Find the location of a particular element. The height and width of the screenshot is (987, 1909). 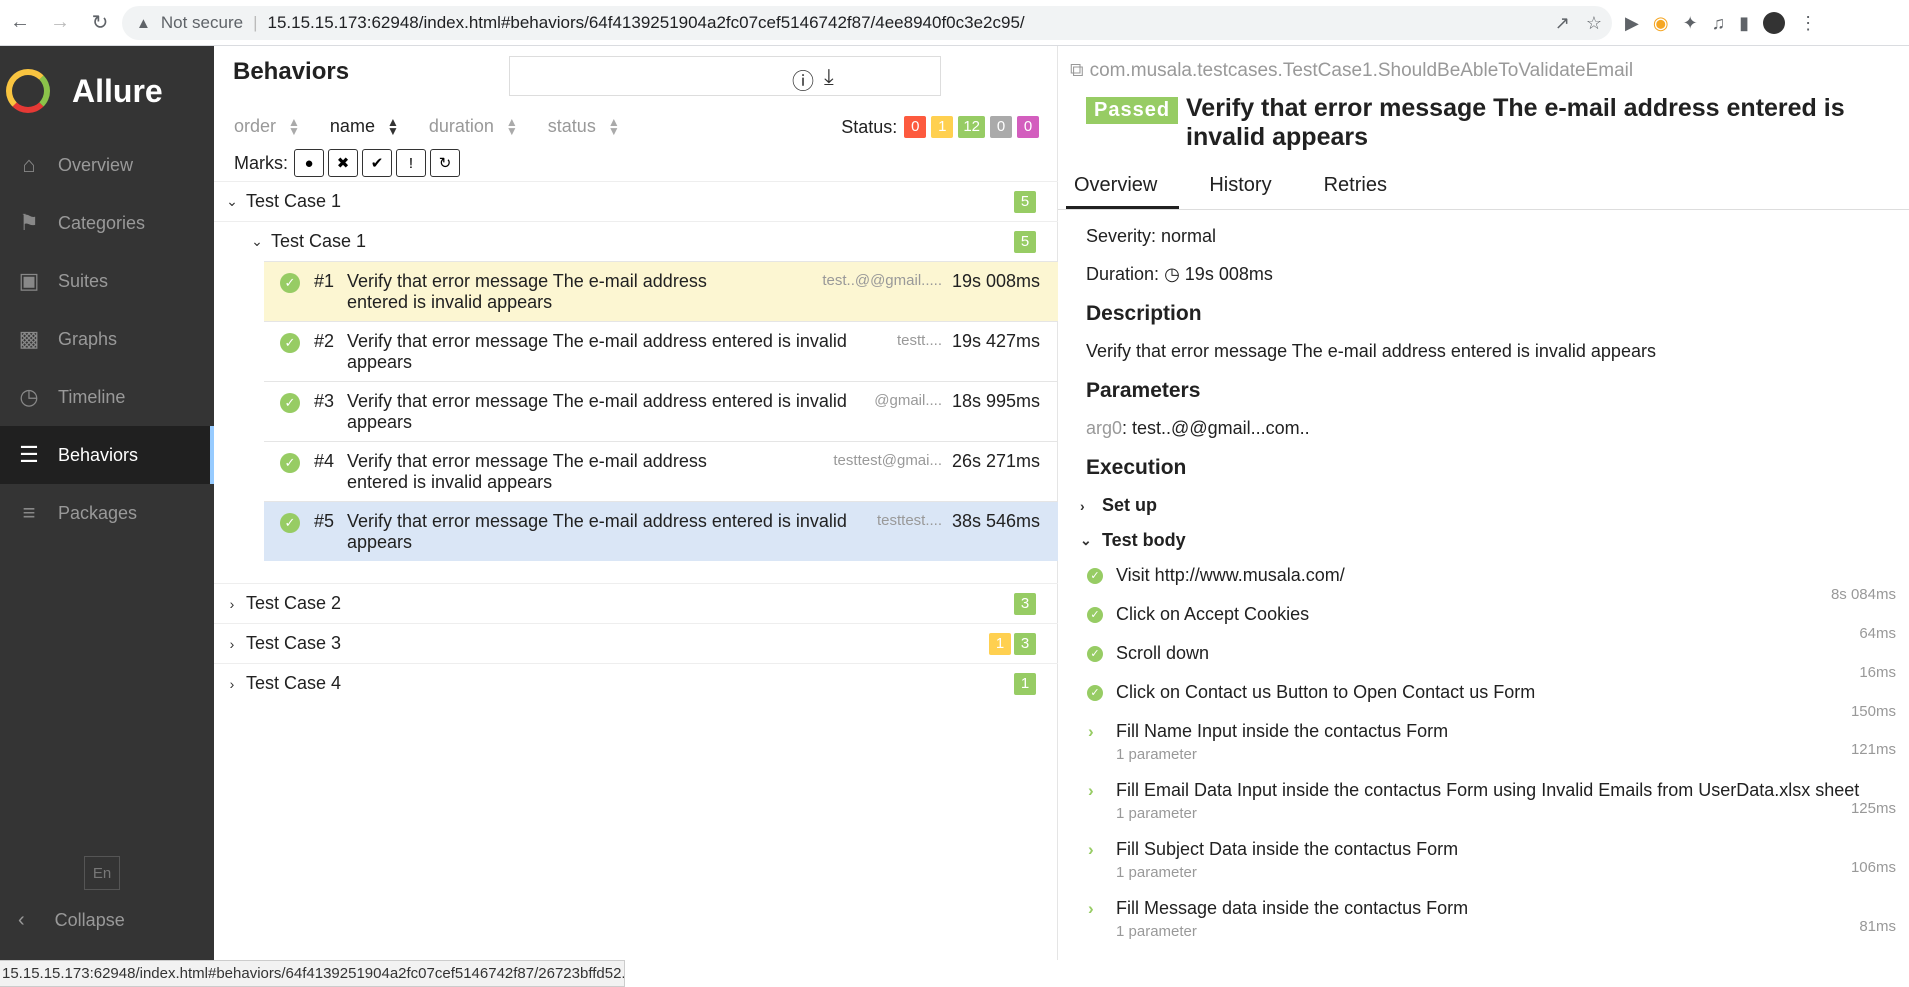

collapse-button: ‹ Collapse is located at coordinates (62, 920).